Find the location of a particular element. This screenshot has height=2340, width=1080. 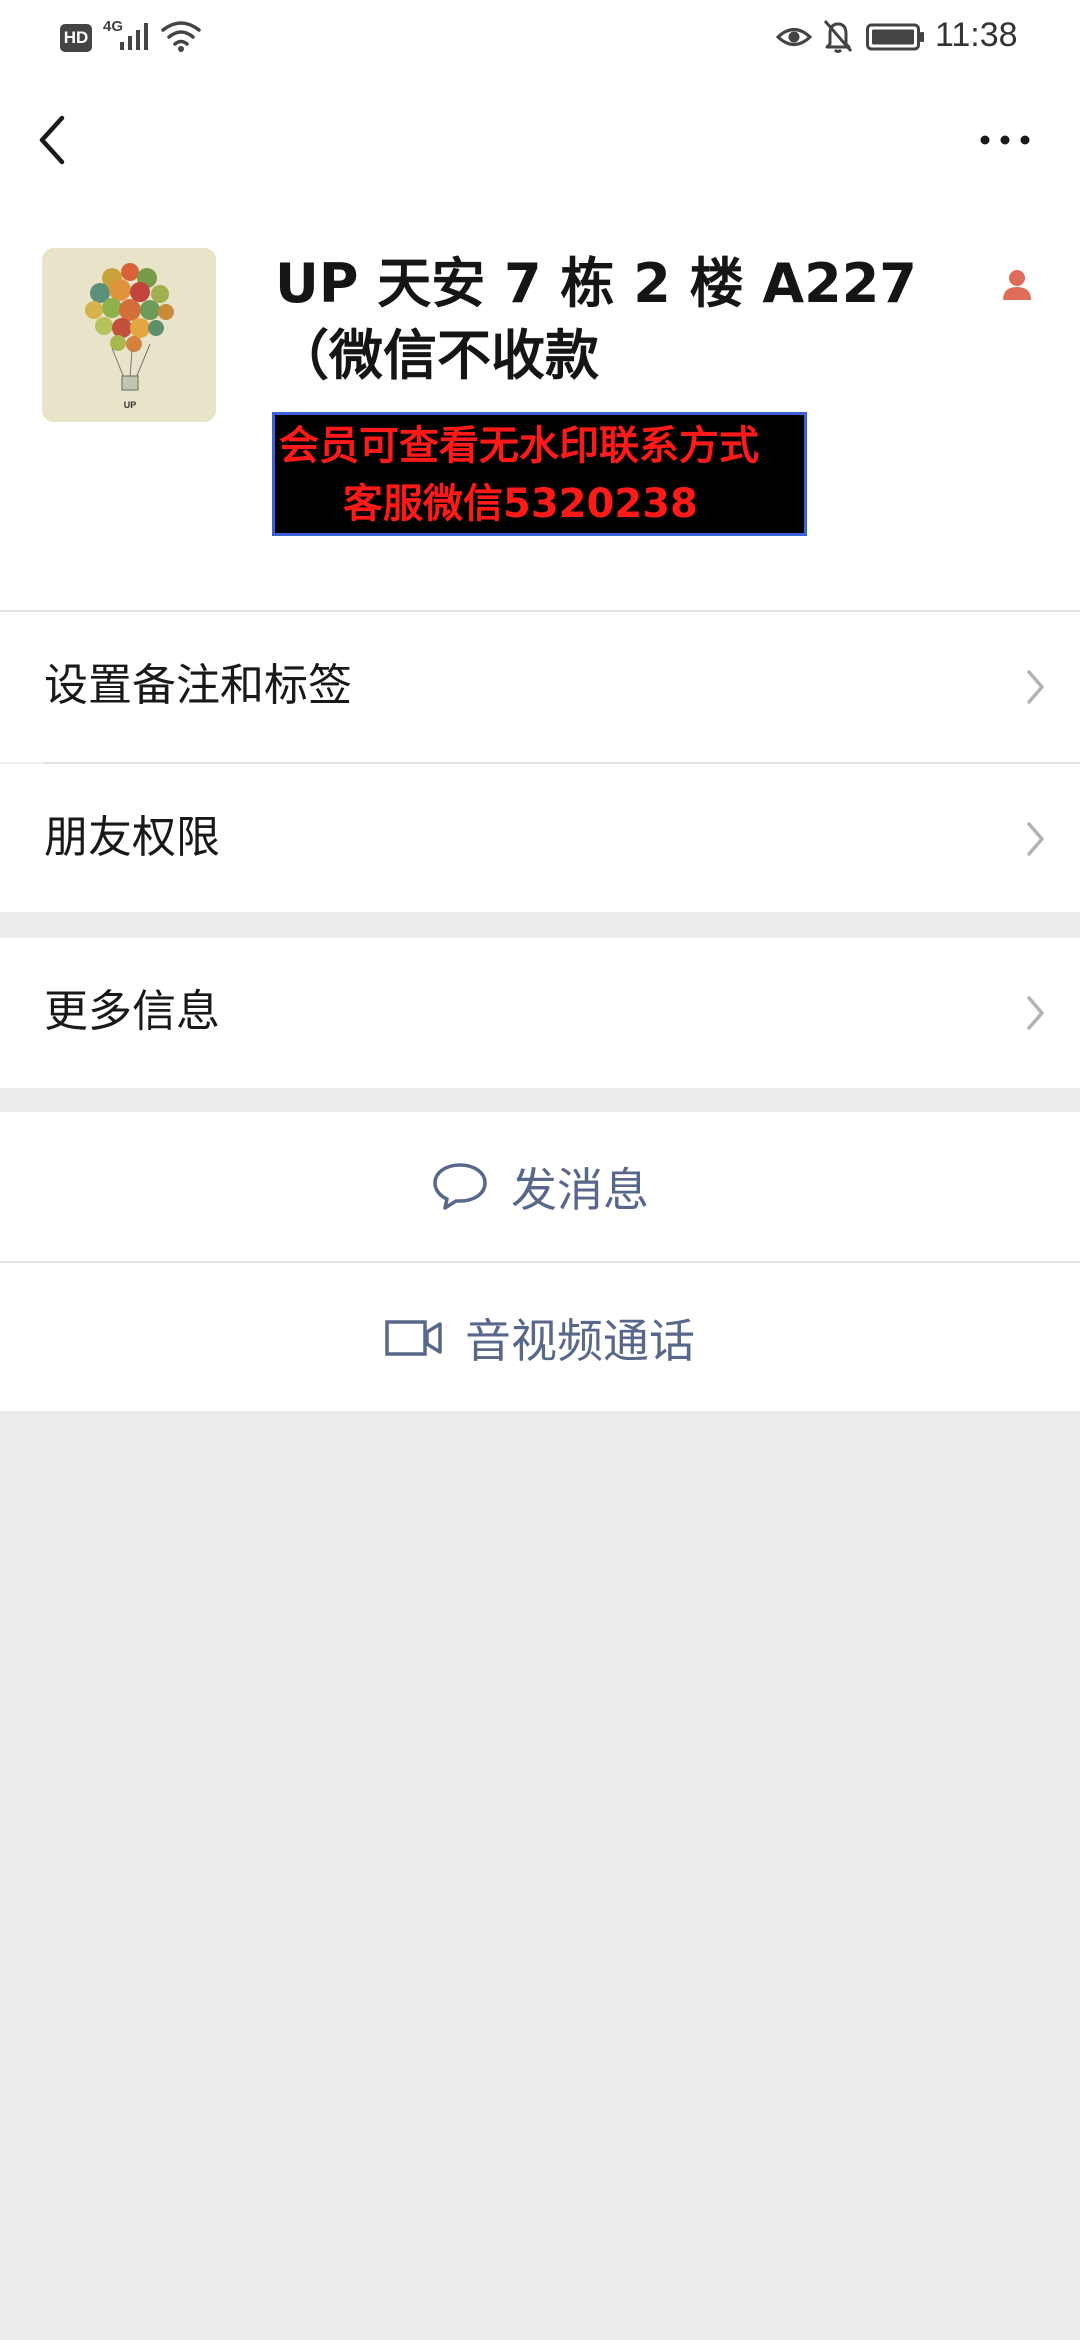

watermark-line-2: 客服微信5320238 is located at coordinates (520, 504).